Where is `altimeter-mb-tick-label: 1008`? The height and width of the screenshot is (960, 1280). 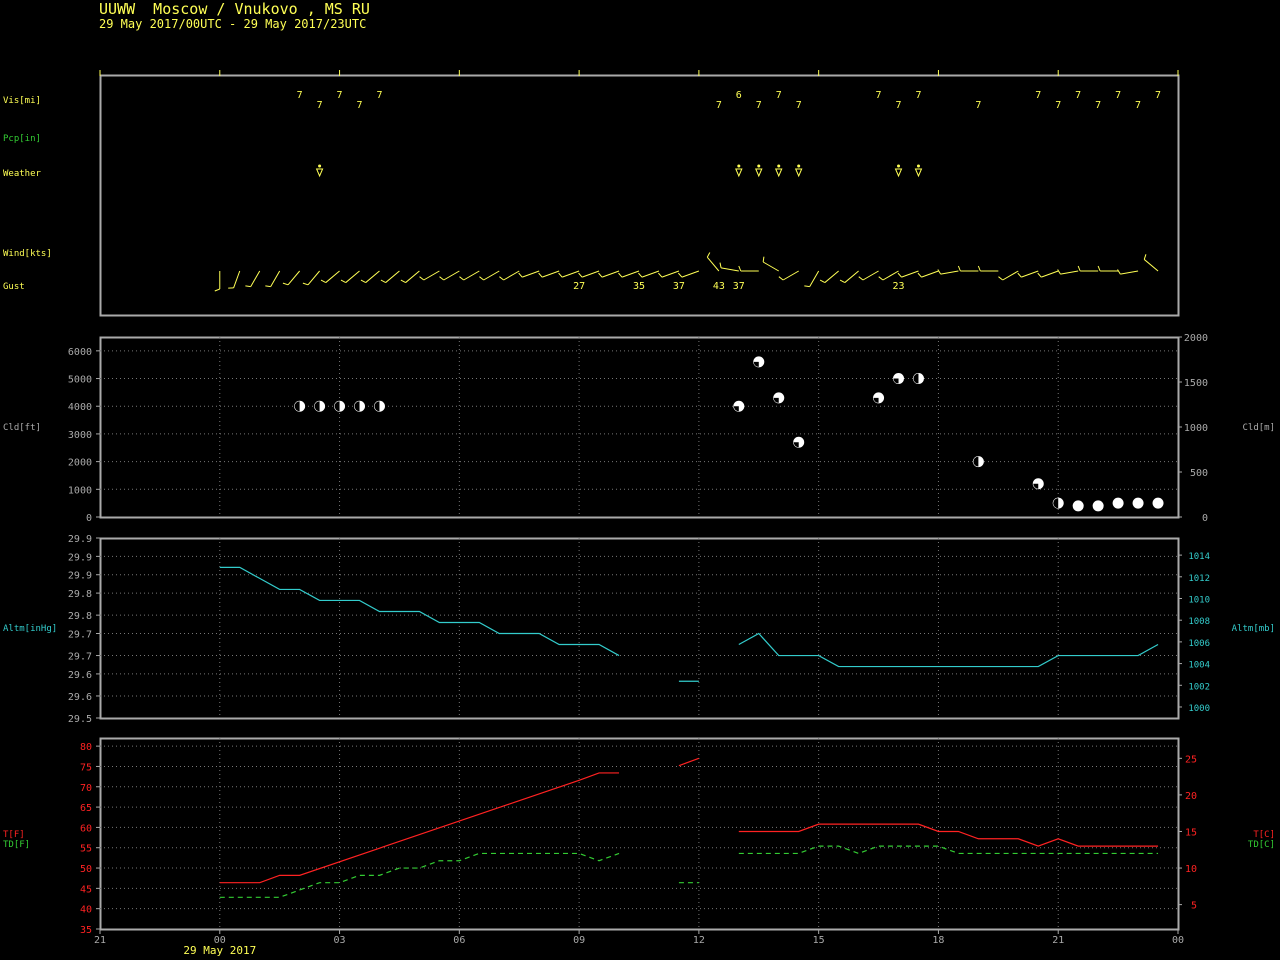
altimeter-mb-tick-label: 1008 is located at coordinates (1199, 622).